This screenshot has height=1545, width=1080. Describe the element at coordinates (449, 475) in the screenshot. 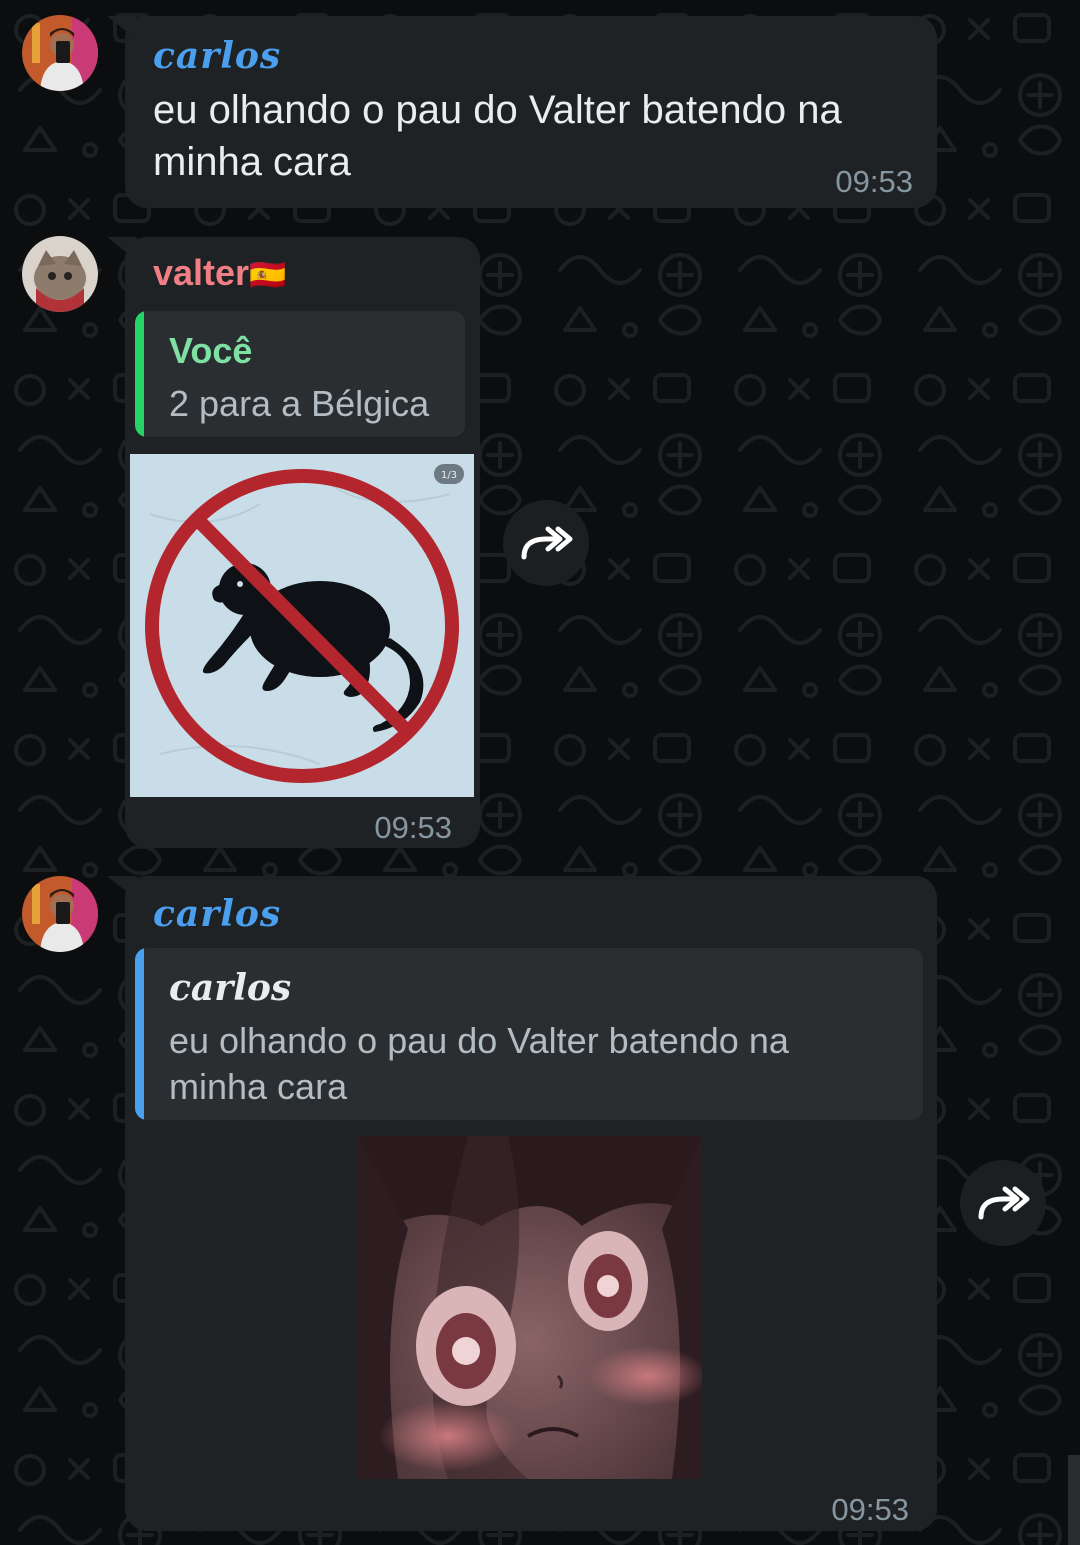

I see `image-badge: 1/3` at that location.